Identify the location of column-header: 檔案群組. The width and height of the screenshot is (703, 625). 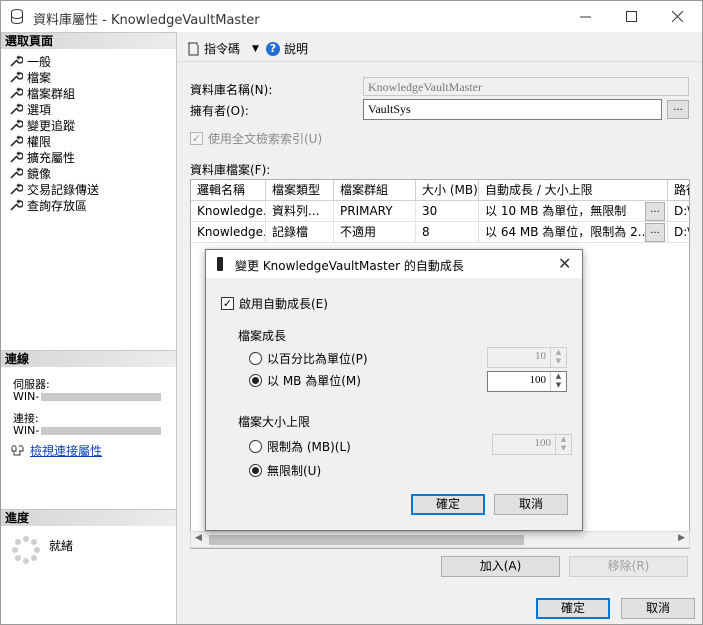
(375, 190).